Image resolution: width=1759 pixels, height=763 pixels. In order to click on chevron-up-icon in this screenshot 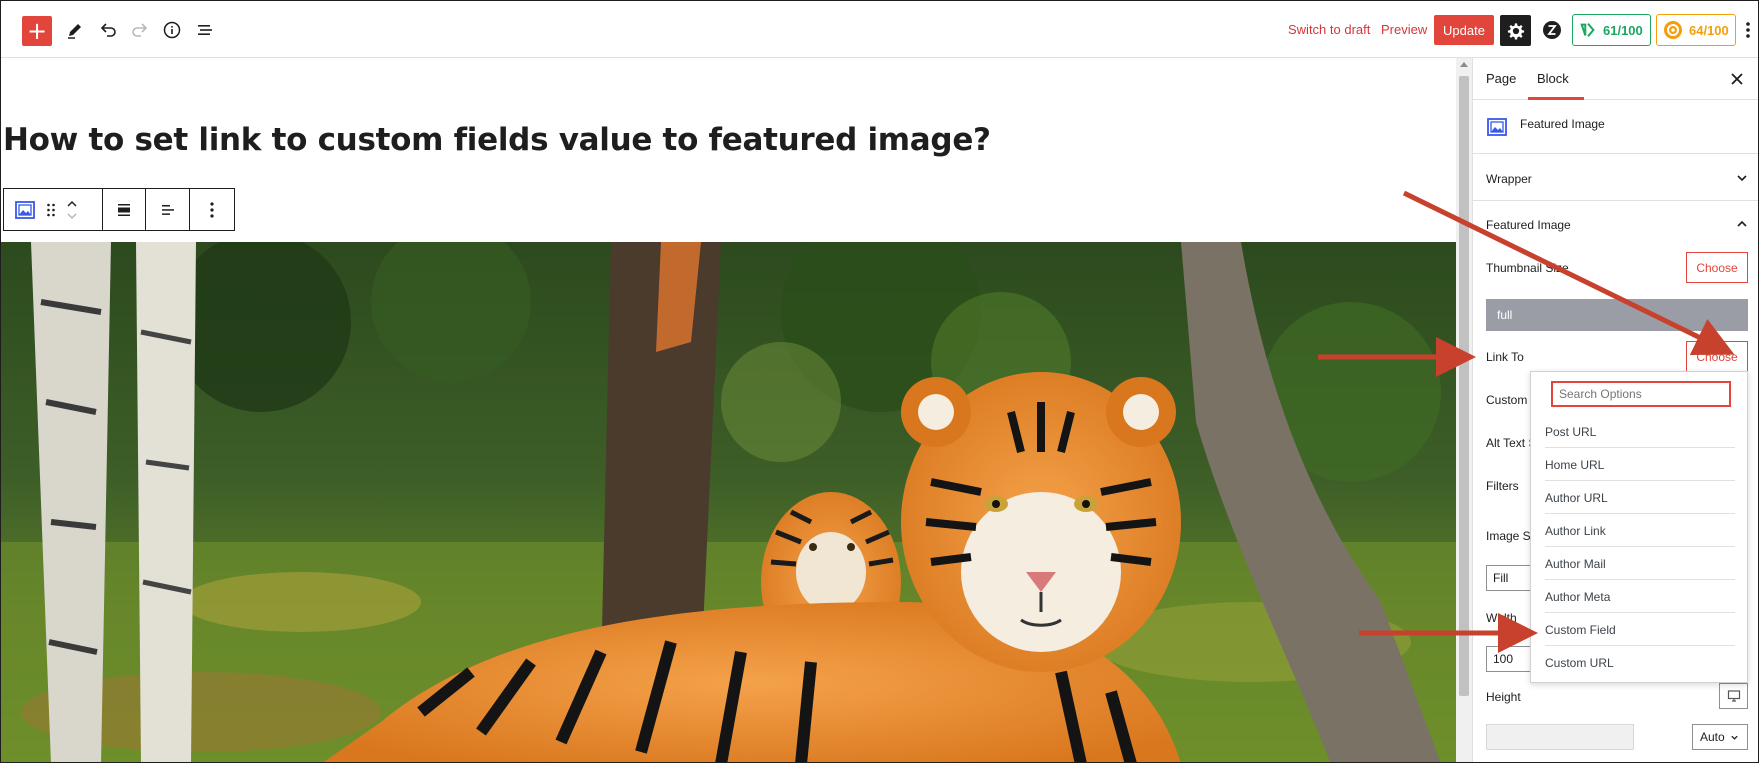, I will do `click(1742, 223)`.